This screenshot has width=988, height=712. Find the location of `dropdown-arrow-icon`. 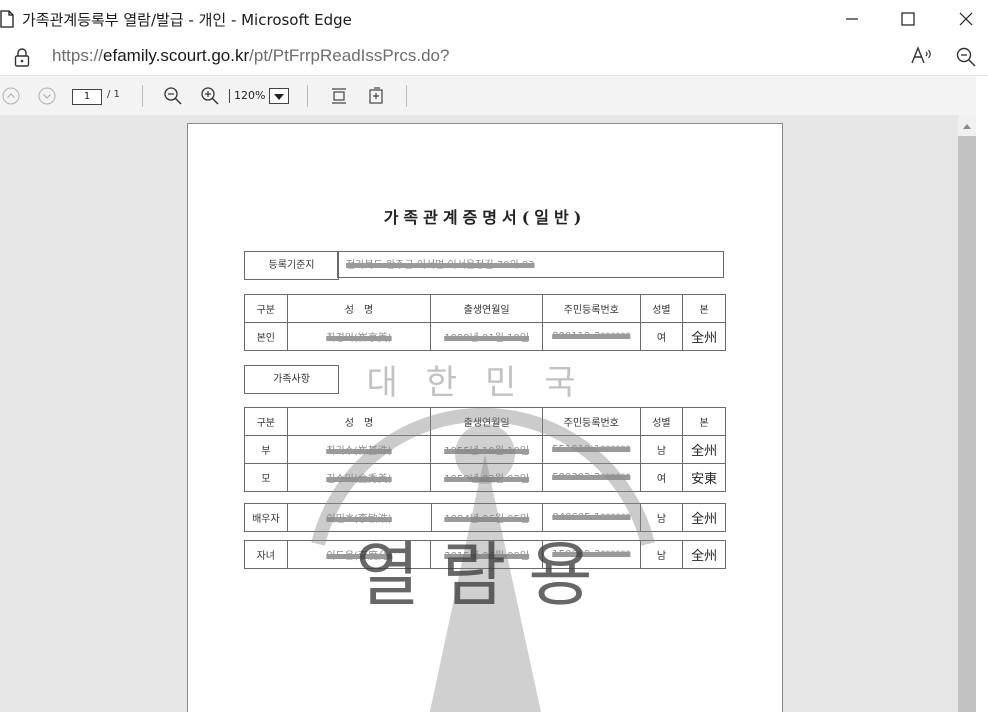

dropdown-arrow-icon is located at coordinates (279, 97).